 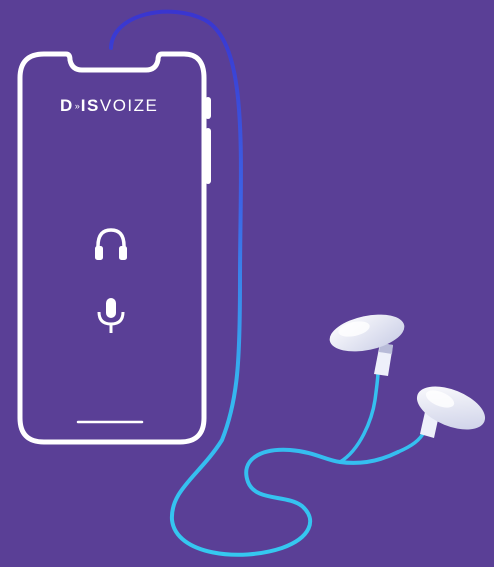 What do you see at coordinates (129, 105) in the screenshot?
I see `brand-voize: VOIZE` at bounding box center [129, 105].